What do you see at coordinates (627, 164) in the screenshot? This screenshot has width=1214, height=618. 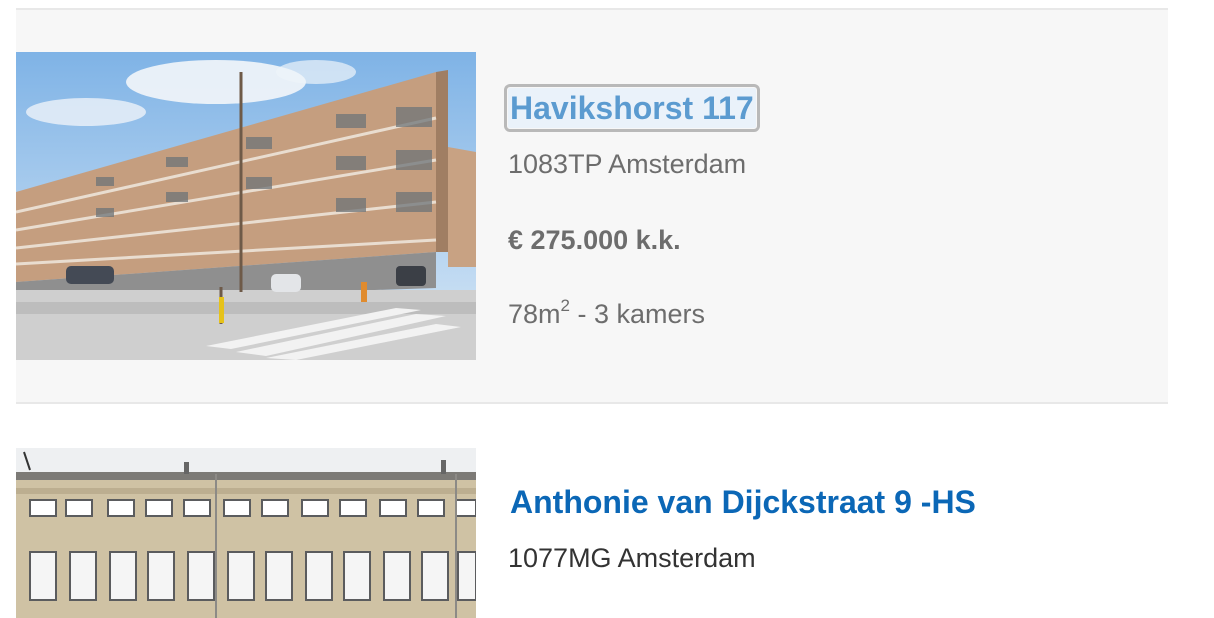 I see `listing-postcode-city: 1083TP Amsterdam` at bounding box center [627, 164].